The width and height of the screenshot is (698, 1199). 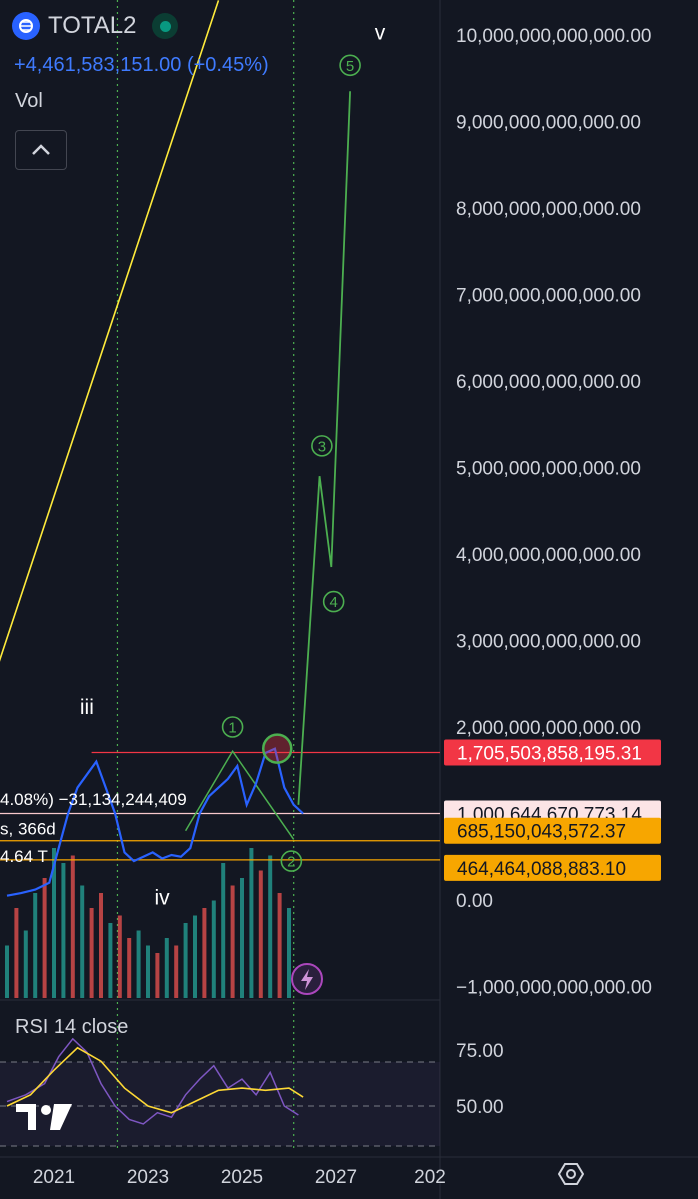 I want to click on wave-label-major: iii, so click(x=87, y=707).